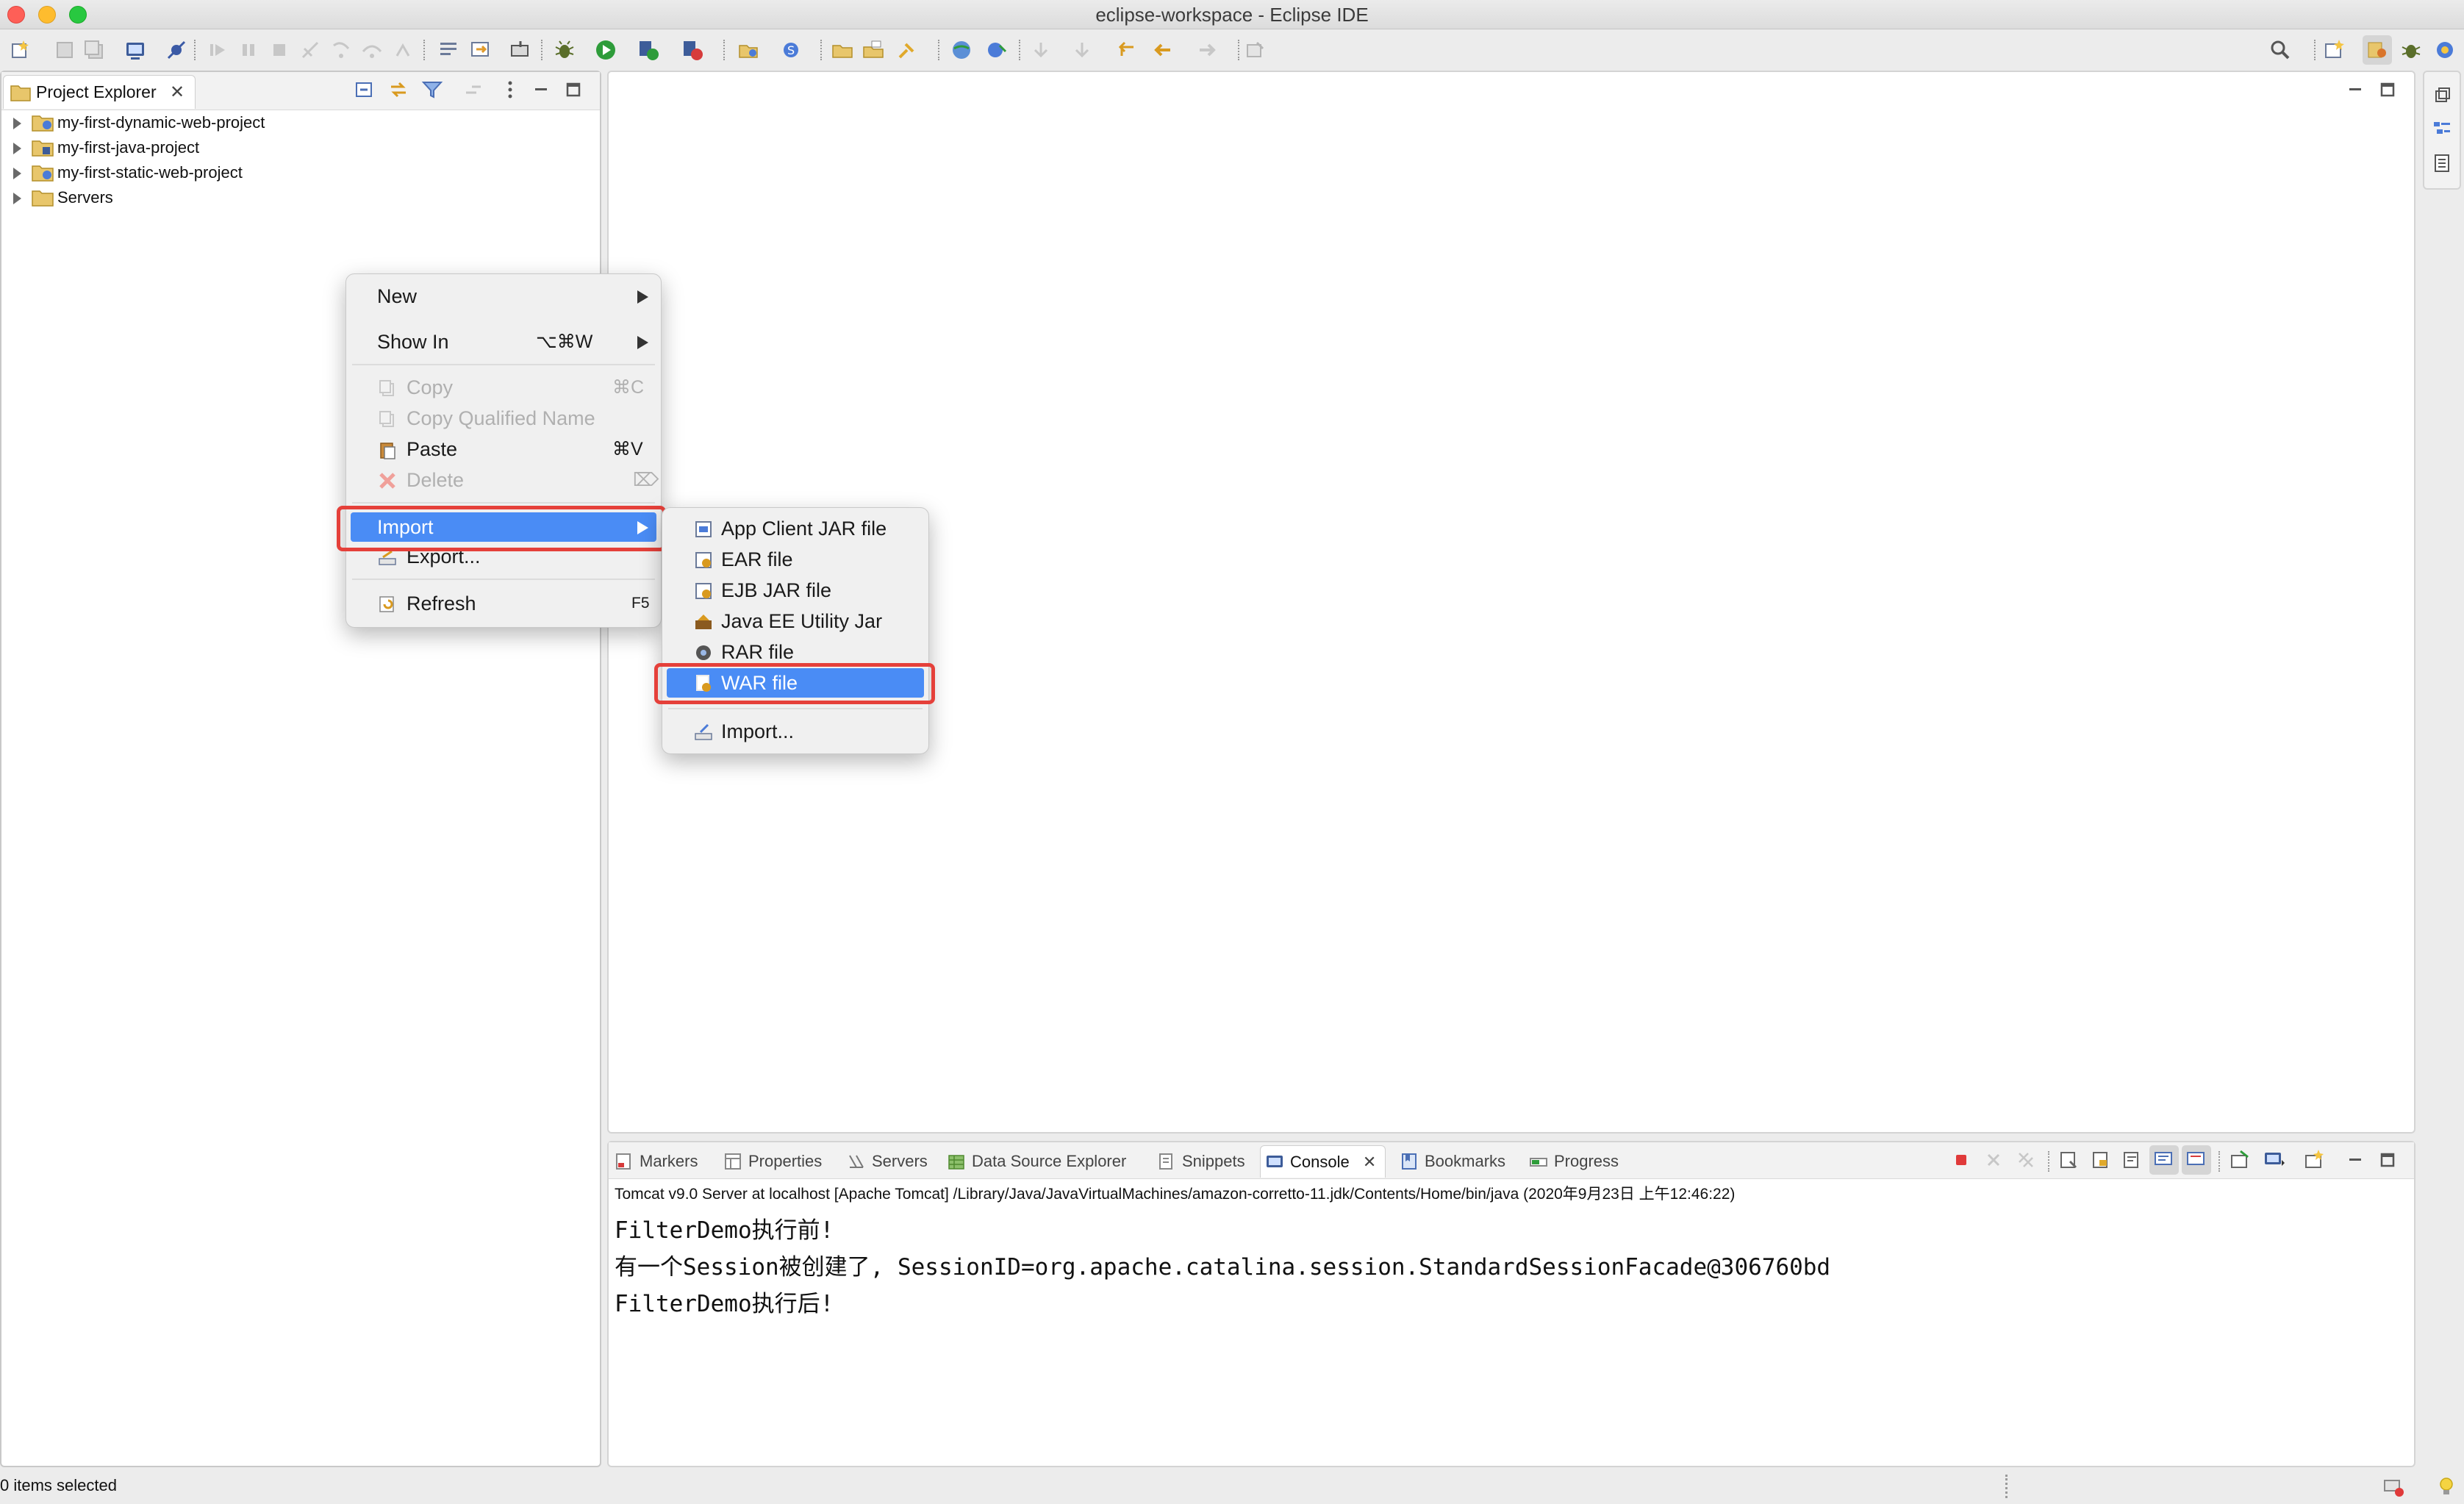 This screenshot has height=1504, width=2464. Describe the element at coordinates (2445, 50) in the screenshot. I see `git-perspective-icon` at that location.